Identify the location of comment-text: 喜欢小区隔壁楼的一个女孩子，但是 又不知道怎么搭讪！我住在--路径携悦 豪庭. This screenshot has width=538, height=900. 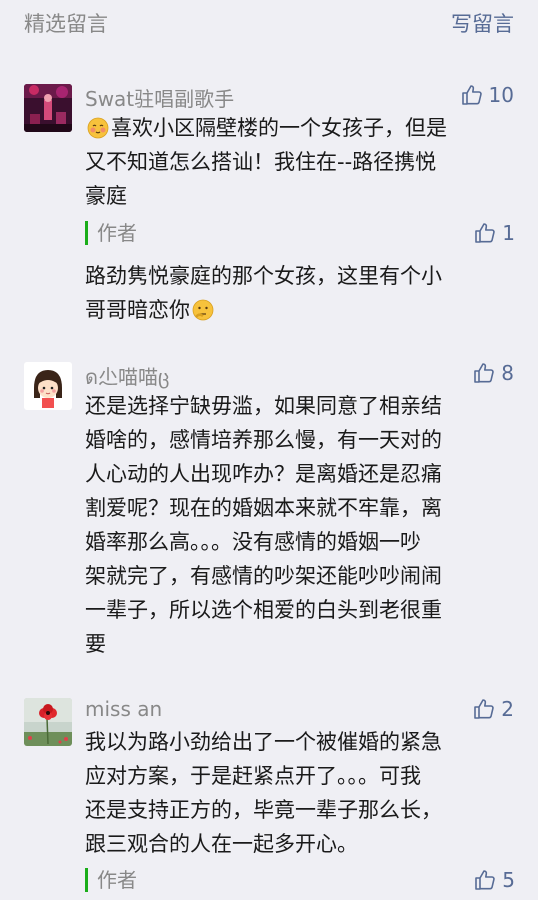
(300, 162).